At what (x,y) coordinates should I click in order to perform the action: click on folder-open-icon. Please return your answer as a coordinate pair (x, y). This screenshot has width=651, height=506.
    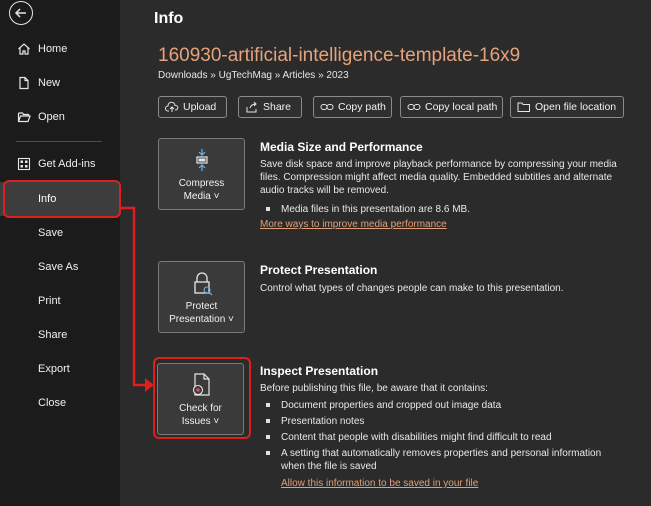
    Looking at the image, I should click on (24, 117).